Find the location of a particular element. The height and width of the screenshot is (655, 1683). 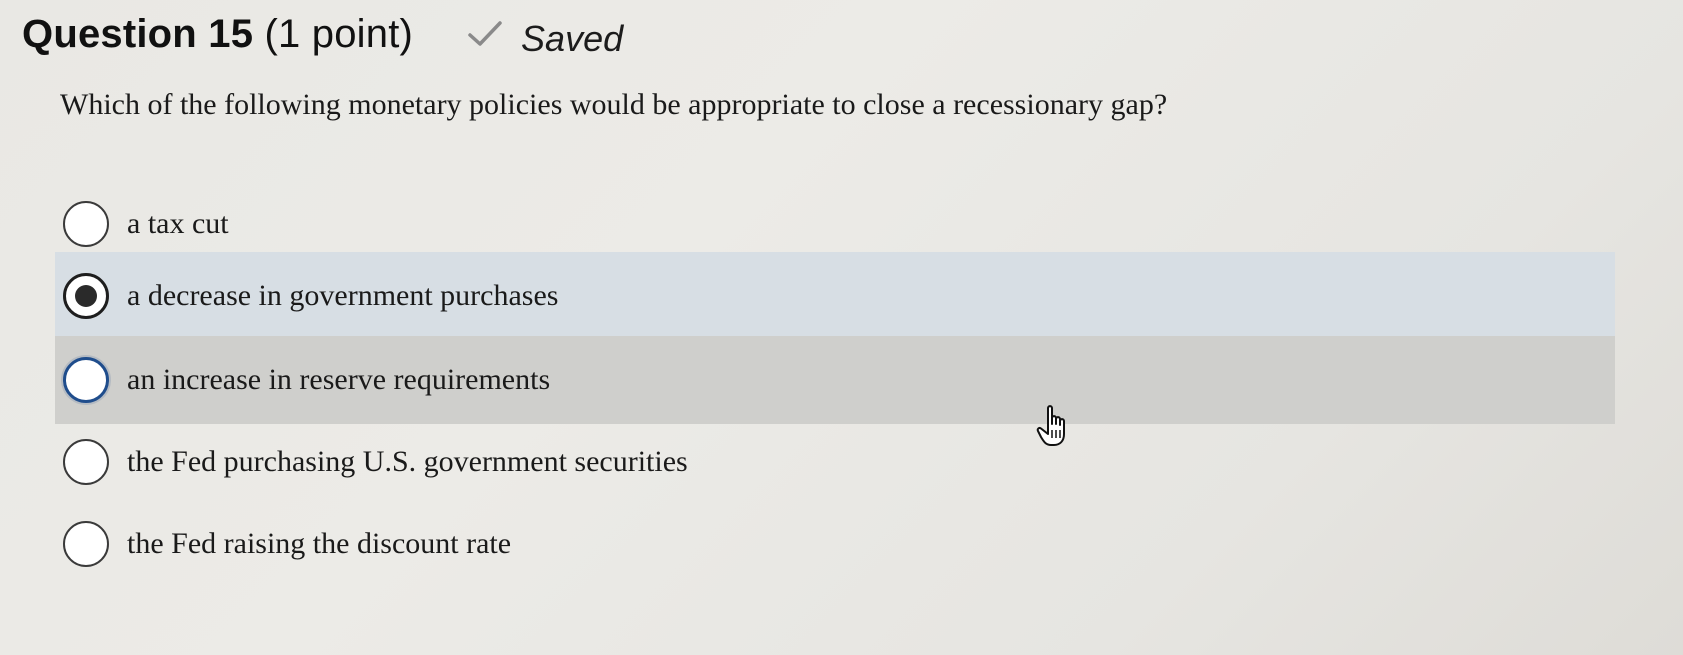

radio-dot-icon is located at coordinates (86, 296).